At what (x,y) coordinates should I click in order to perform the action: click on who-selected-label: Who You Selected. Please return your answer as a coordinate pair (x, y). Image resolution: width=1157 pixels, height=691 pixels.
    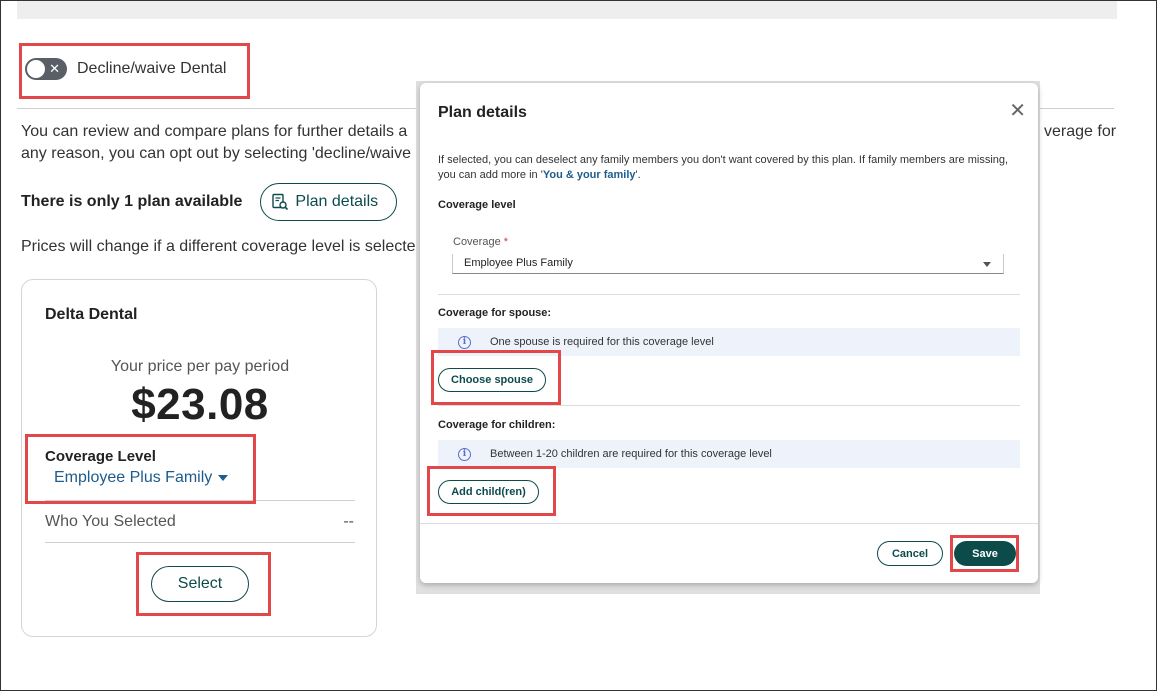
    Looking at the image, I should click on (110, 521).